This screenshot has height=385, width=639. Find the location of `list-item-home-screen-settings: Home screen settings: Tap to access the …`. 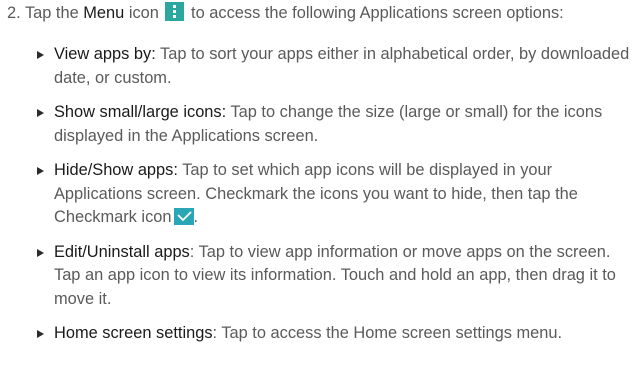

list-item-home-screen-settings: Home screen settings: Tap to access the … is located at coordinates (335, 334).